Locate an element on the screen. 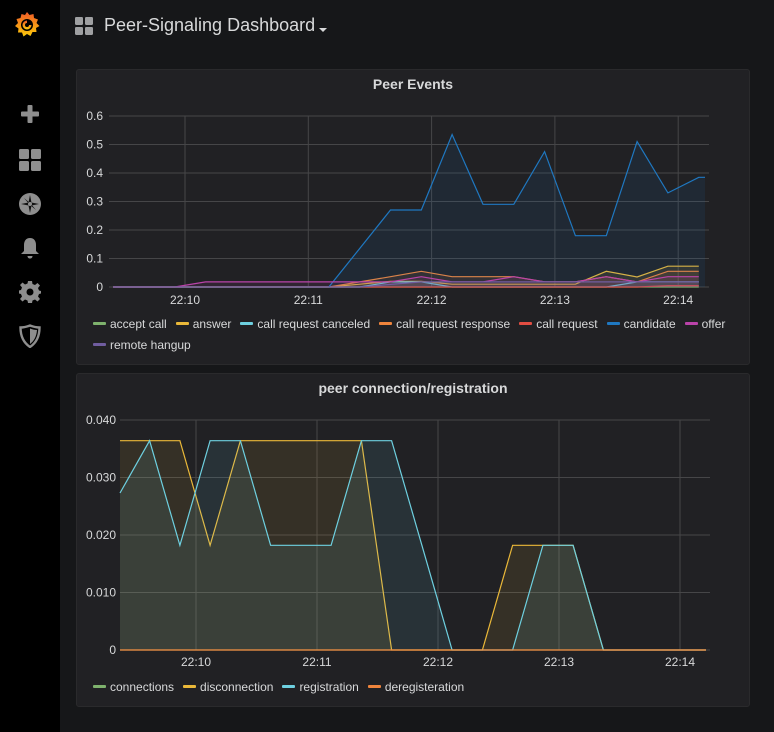 This screenshot has height=732, width=774. dashboards-icon is located at coordinates (30, 160).